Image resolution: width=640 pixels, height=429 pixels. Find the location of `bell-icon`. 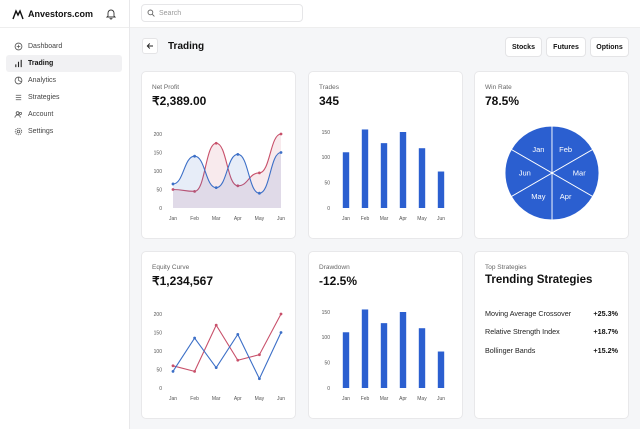

bell-icon is located at coordinates (111, 14).